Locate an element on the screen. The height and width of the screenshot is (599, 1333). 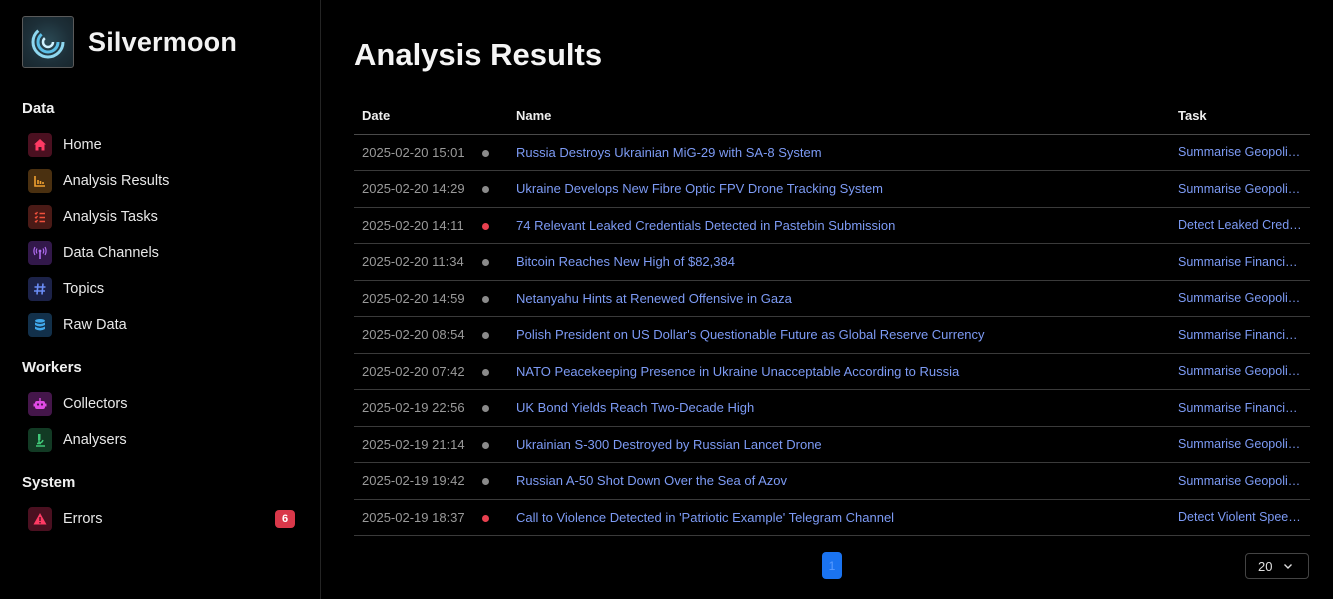
sidebar-item-errors: Errors 6 is located at coordinates (163, 519).